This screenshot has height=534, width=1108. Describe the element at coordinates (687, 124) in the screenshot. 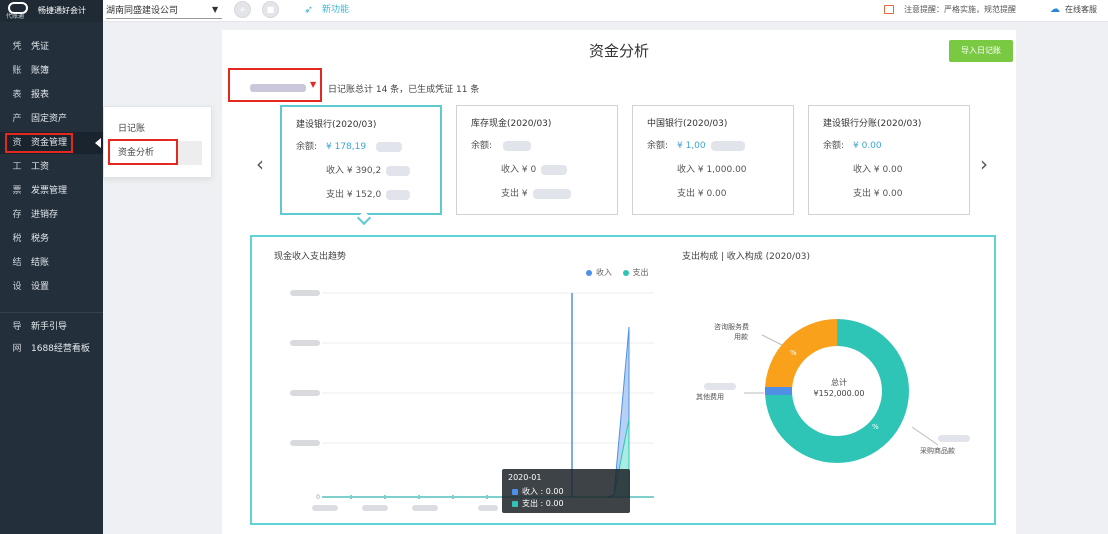

I see `account-title: 中国银行(2020/03)` at that location.